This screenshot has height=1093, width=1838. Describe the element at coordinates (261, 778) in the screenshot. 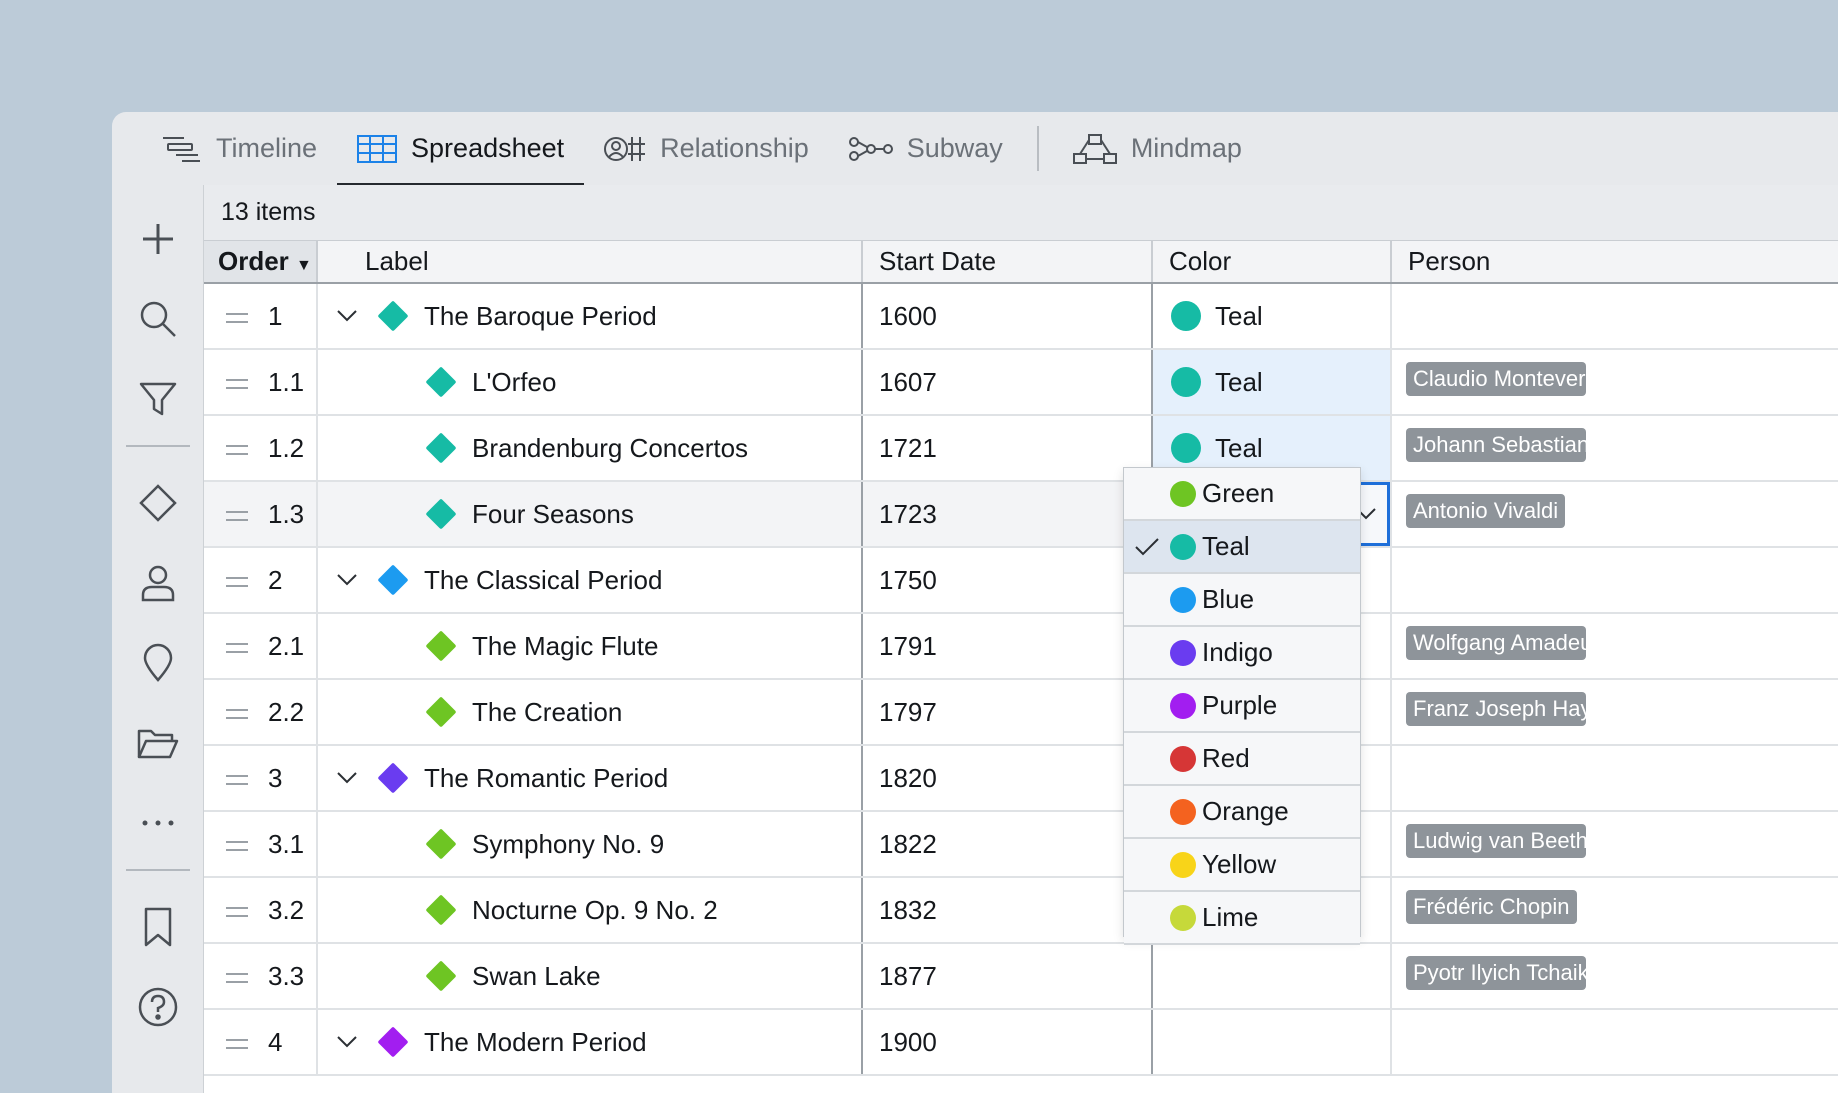

I see `order-cell: 3` at that location.